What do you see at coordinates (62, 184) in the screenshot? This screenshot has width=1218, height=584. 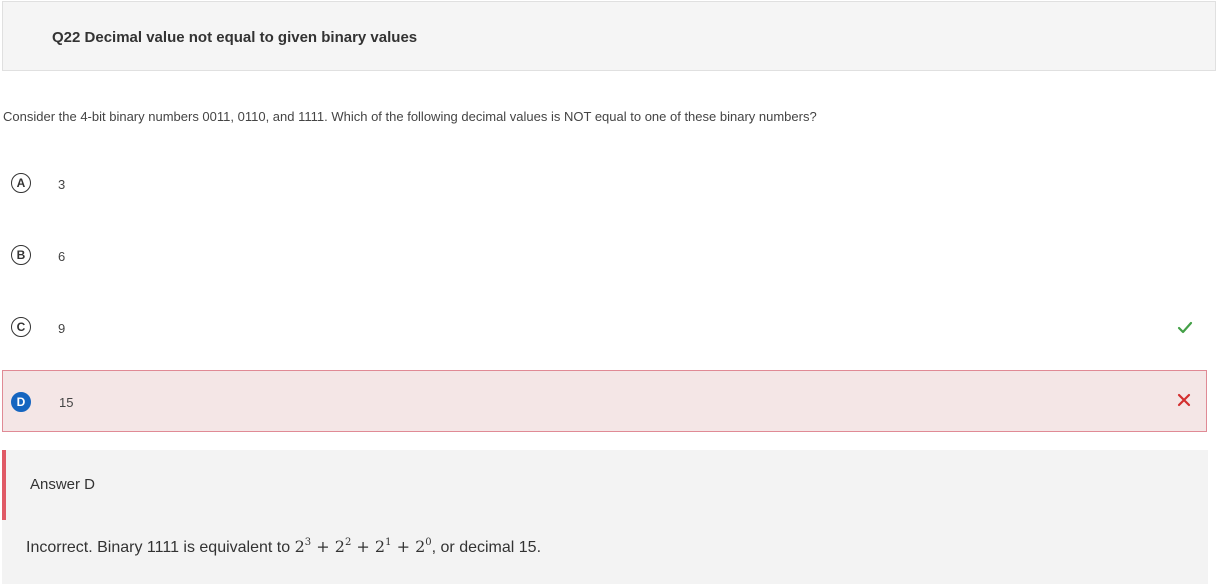 I see `option-a-value: 3` at bounding box center [62, 184].